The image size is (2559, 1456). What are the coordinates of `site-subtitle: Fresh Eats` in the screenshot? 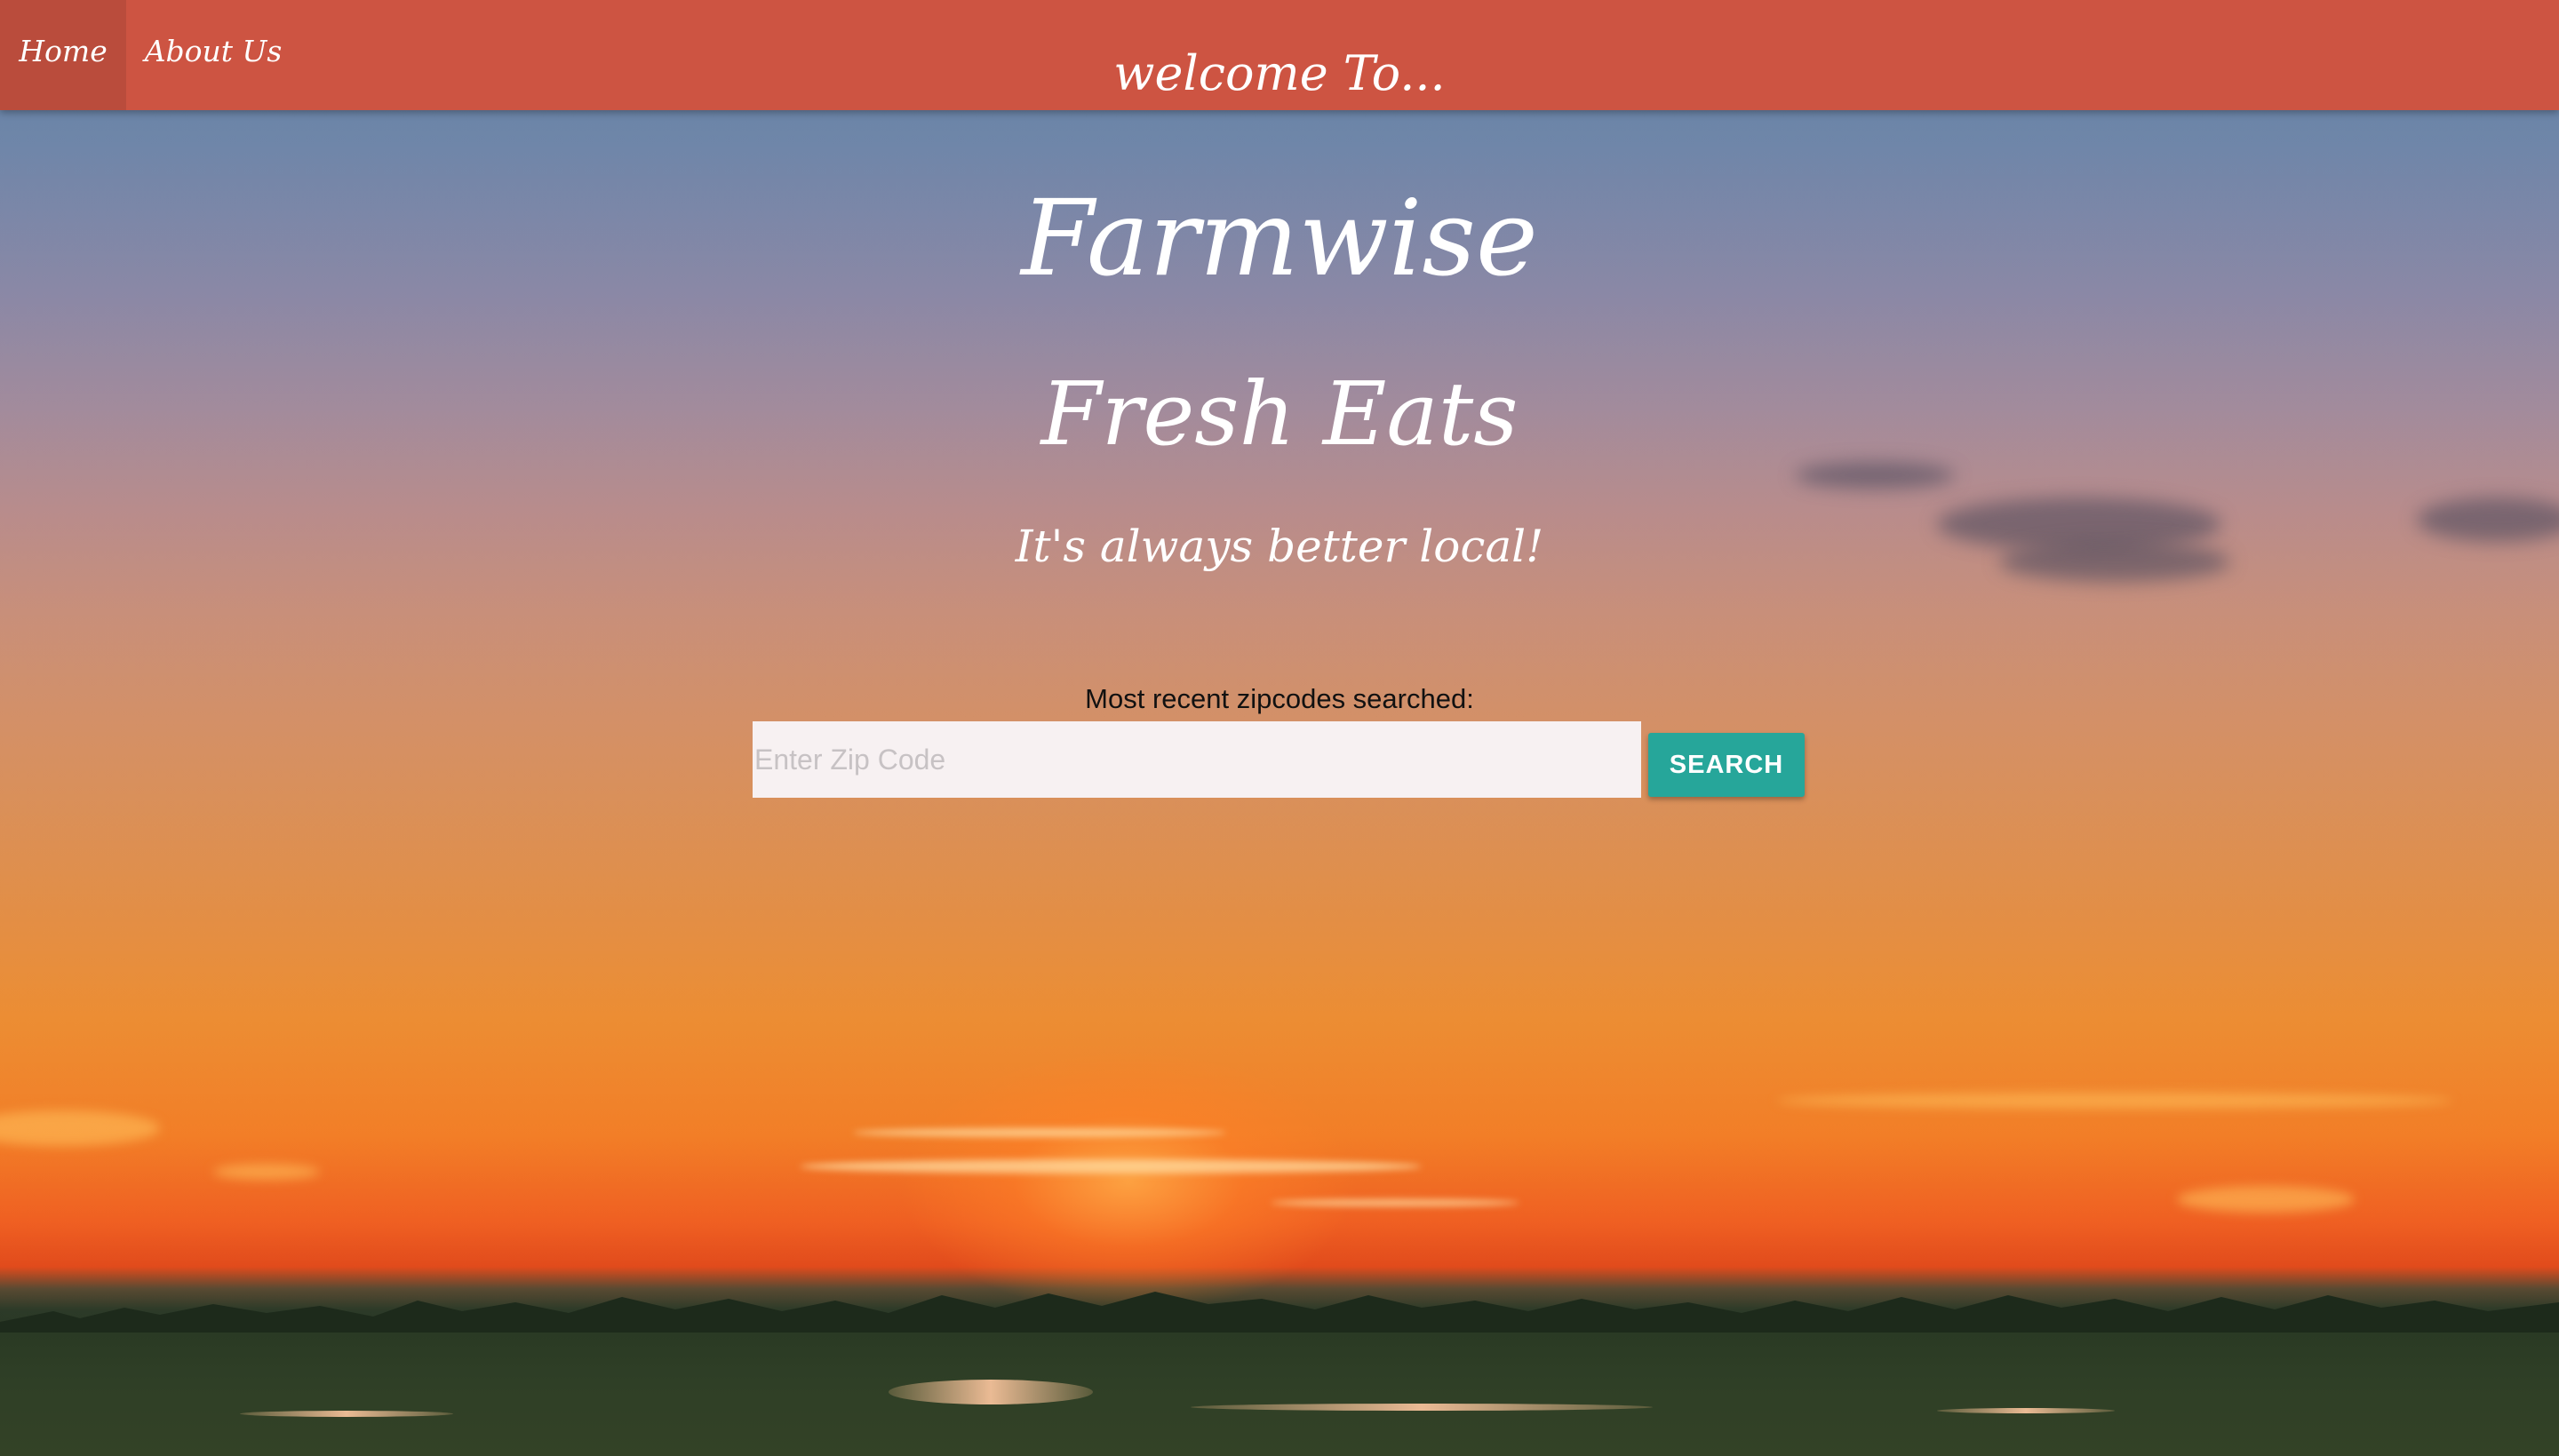 It's located at (1279, 414).